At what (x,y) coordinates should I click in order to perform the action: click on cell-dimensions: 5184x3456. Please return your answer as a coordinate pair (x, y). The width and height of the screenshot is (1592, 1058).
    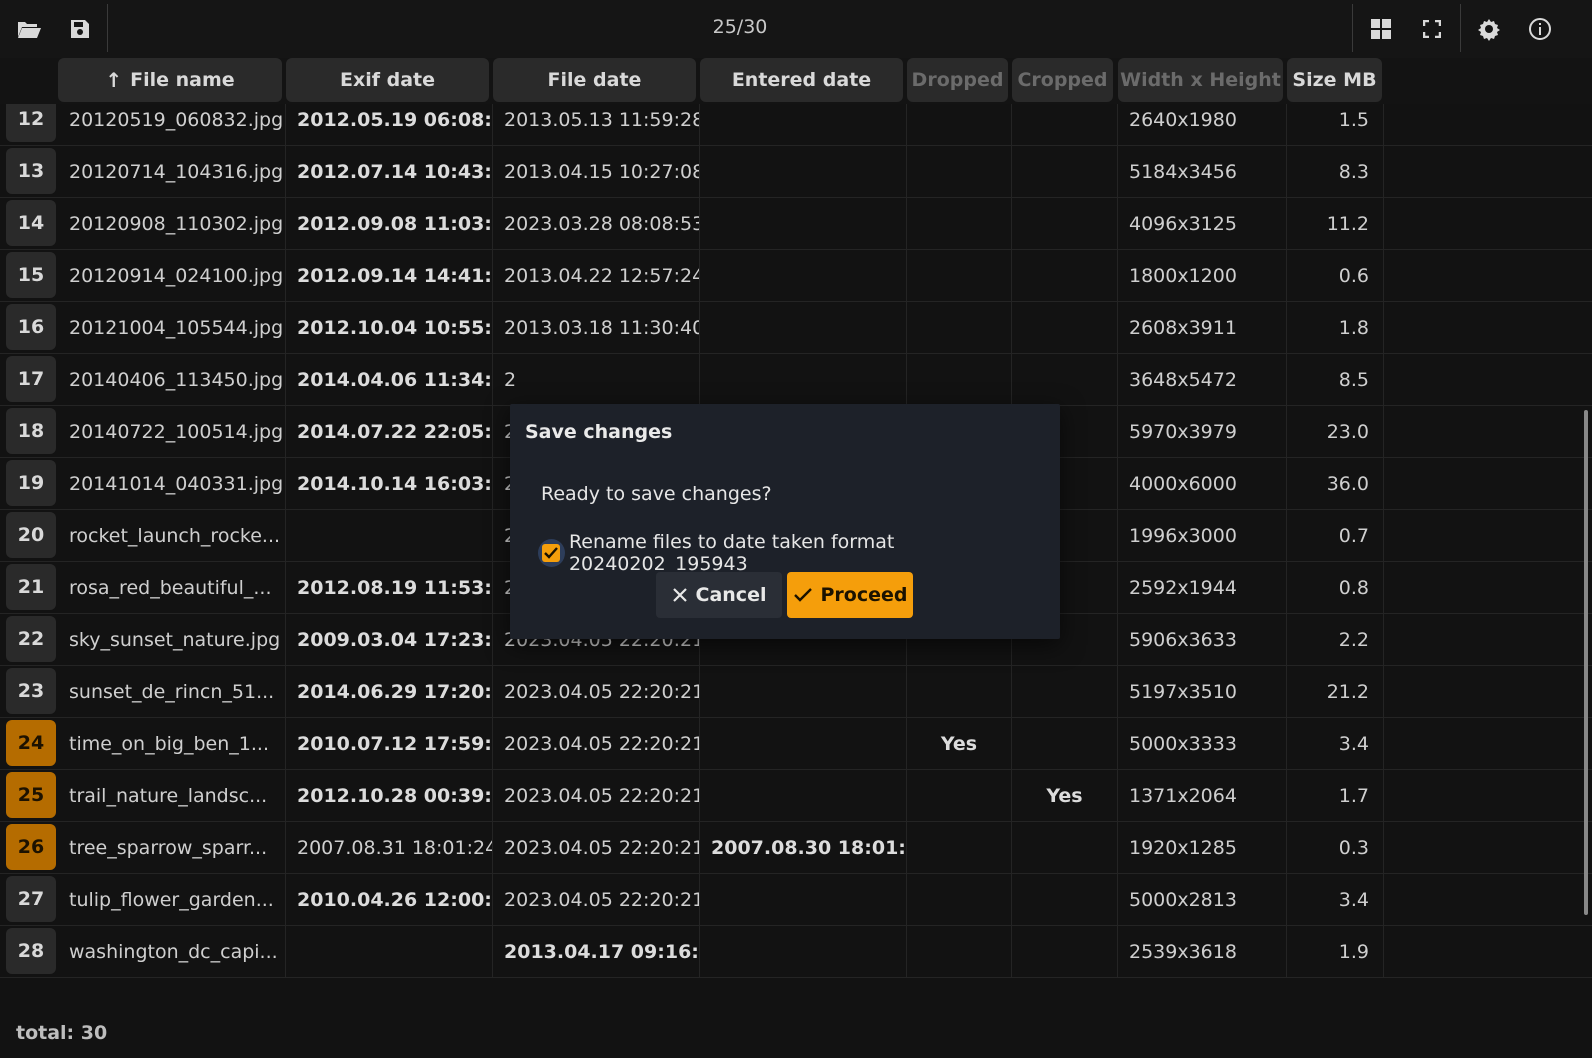
    Looking at the image, I should click on (1202, 171).